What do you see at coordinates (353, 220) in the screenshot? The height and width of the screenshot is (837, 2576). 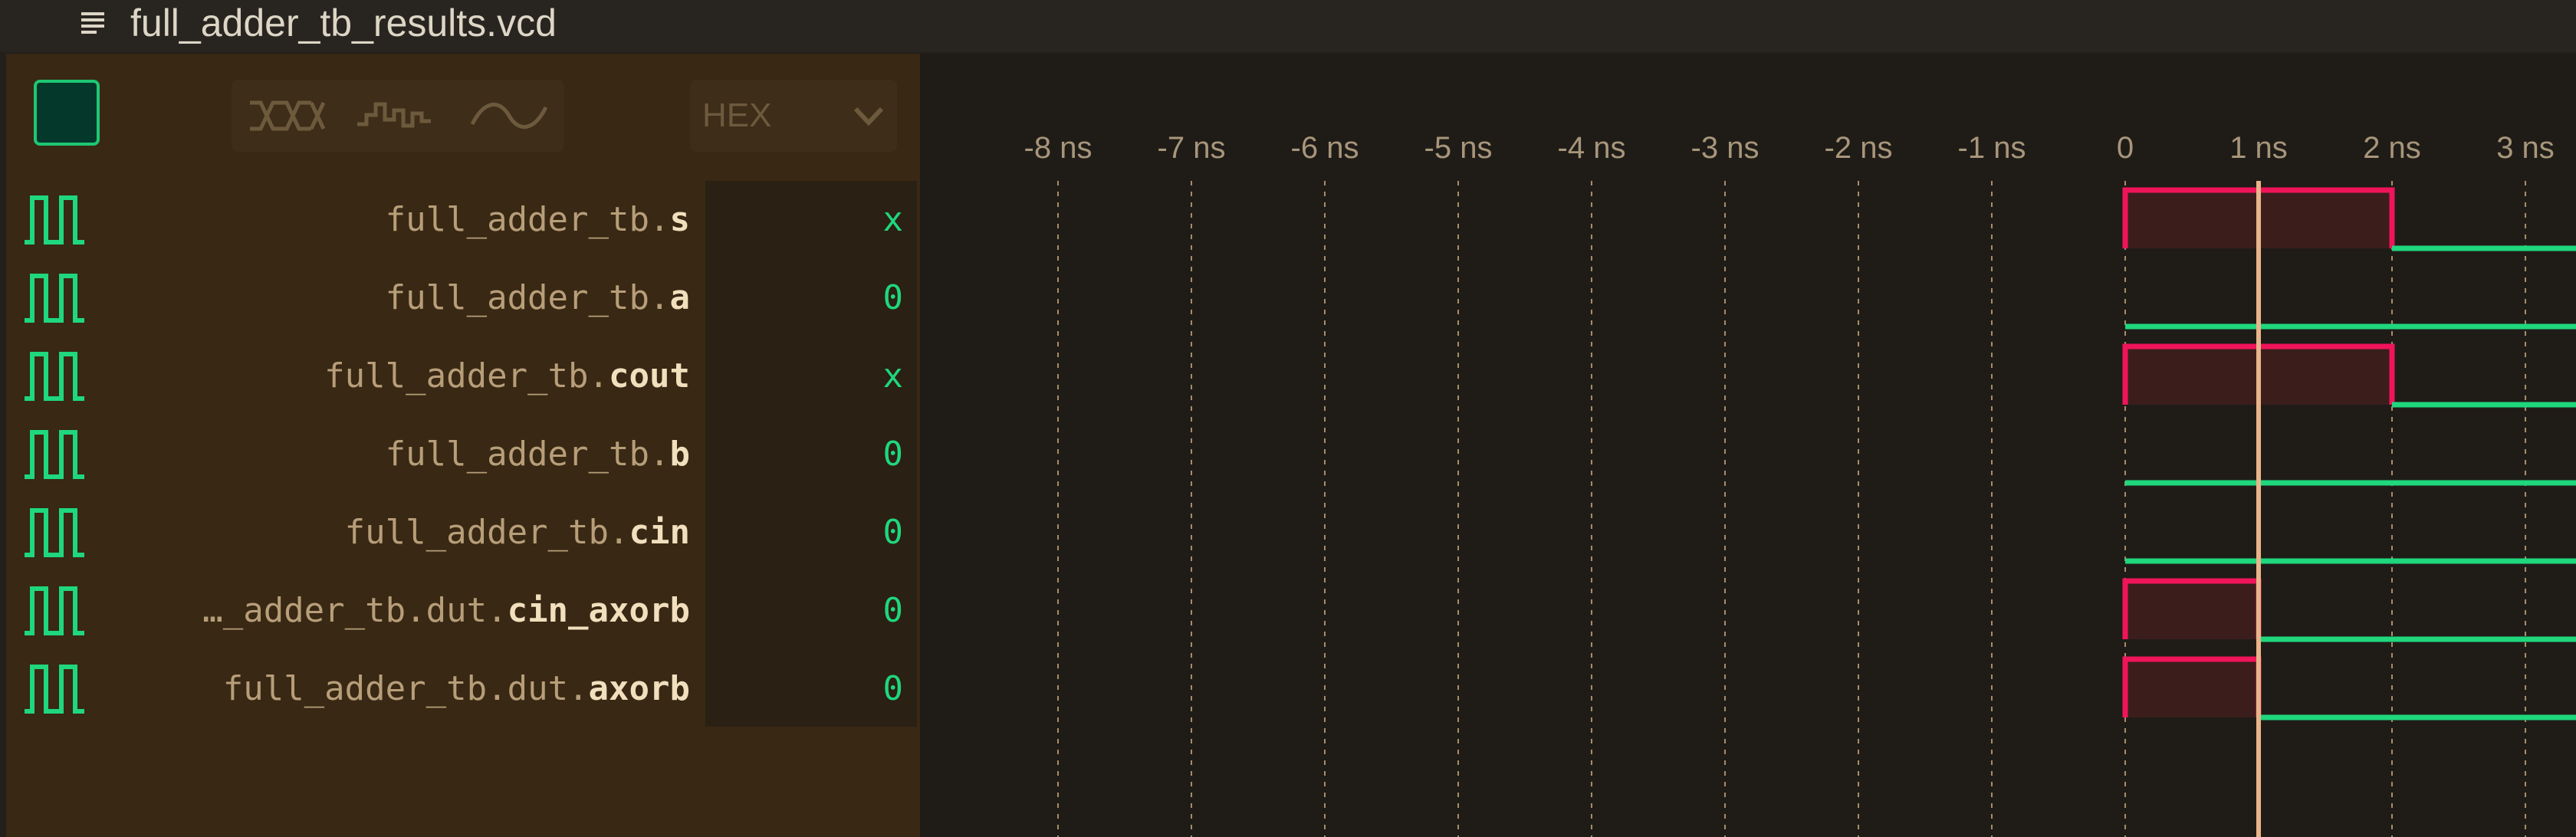 I see `signal-row: full_adder_tb.s` at bounding box center [353, 220].